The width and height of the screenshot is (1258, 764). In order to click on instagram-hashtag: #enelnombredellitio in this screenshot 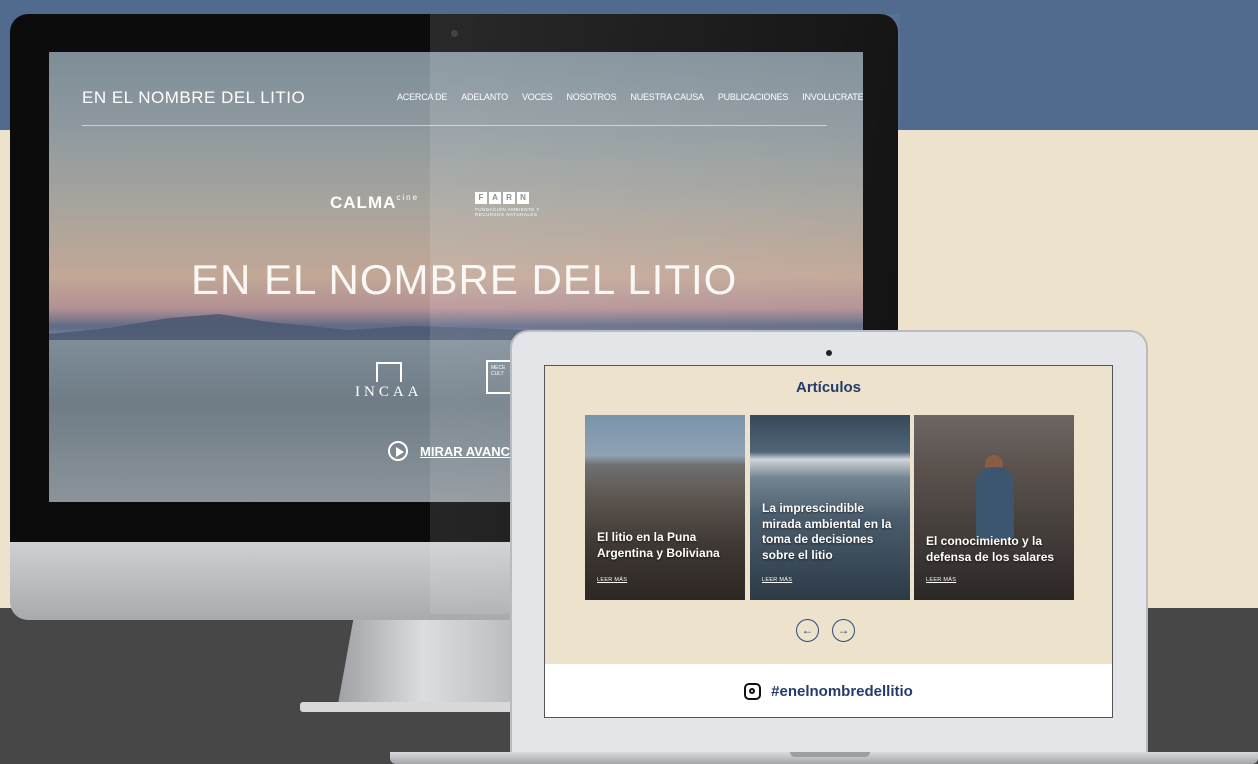, I will do `click(842, 691)`.